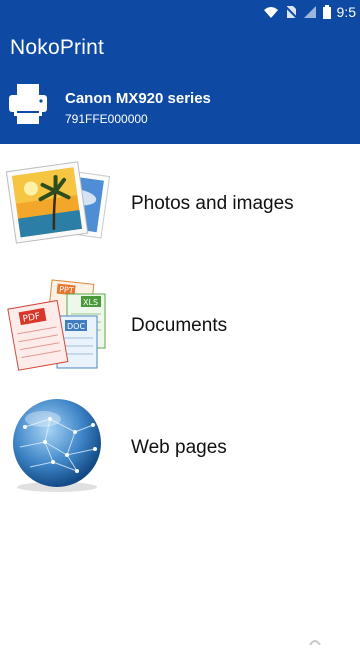  I want to click on doc-tag: DOC, so click(76, 326).